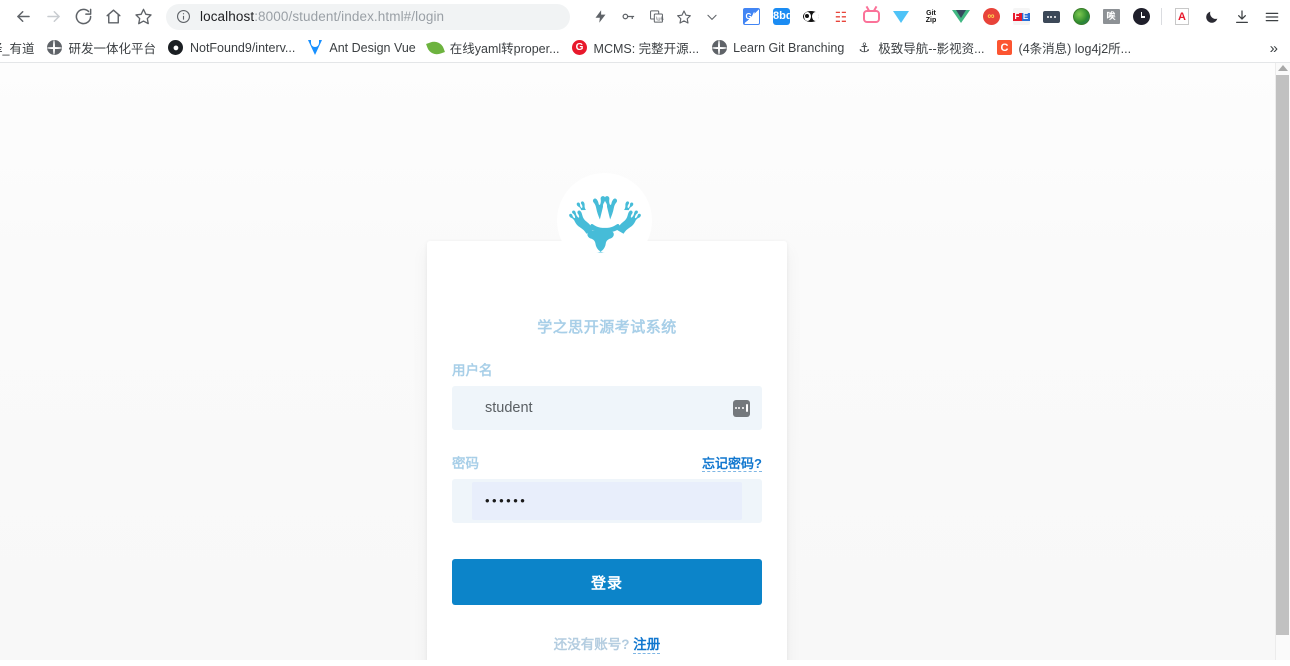 The height and width of the screenshot is (666, 1290). What do you see at coordinates (659, 20) in the screenshot?
I see `svg-text: \u6587` at bounding box center [659, 20].